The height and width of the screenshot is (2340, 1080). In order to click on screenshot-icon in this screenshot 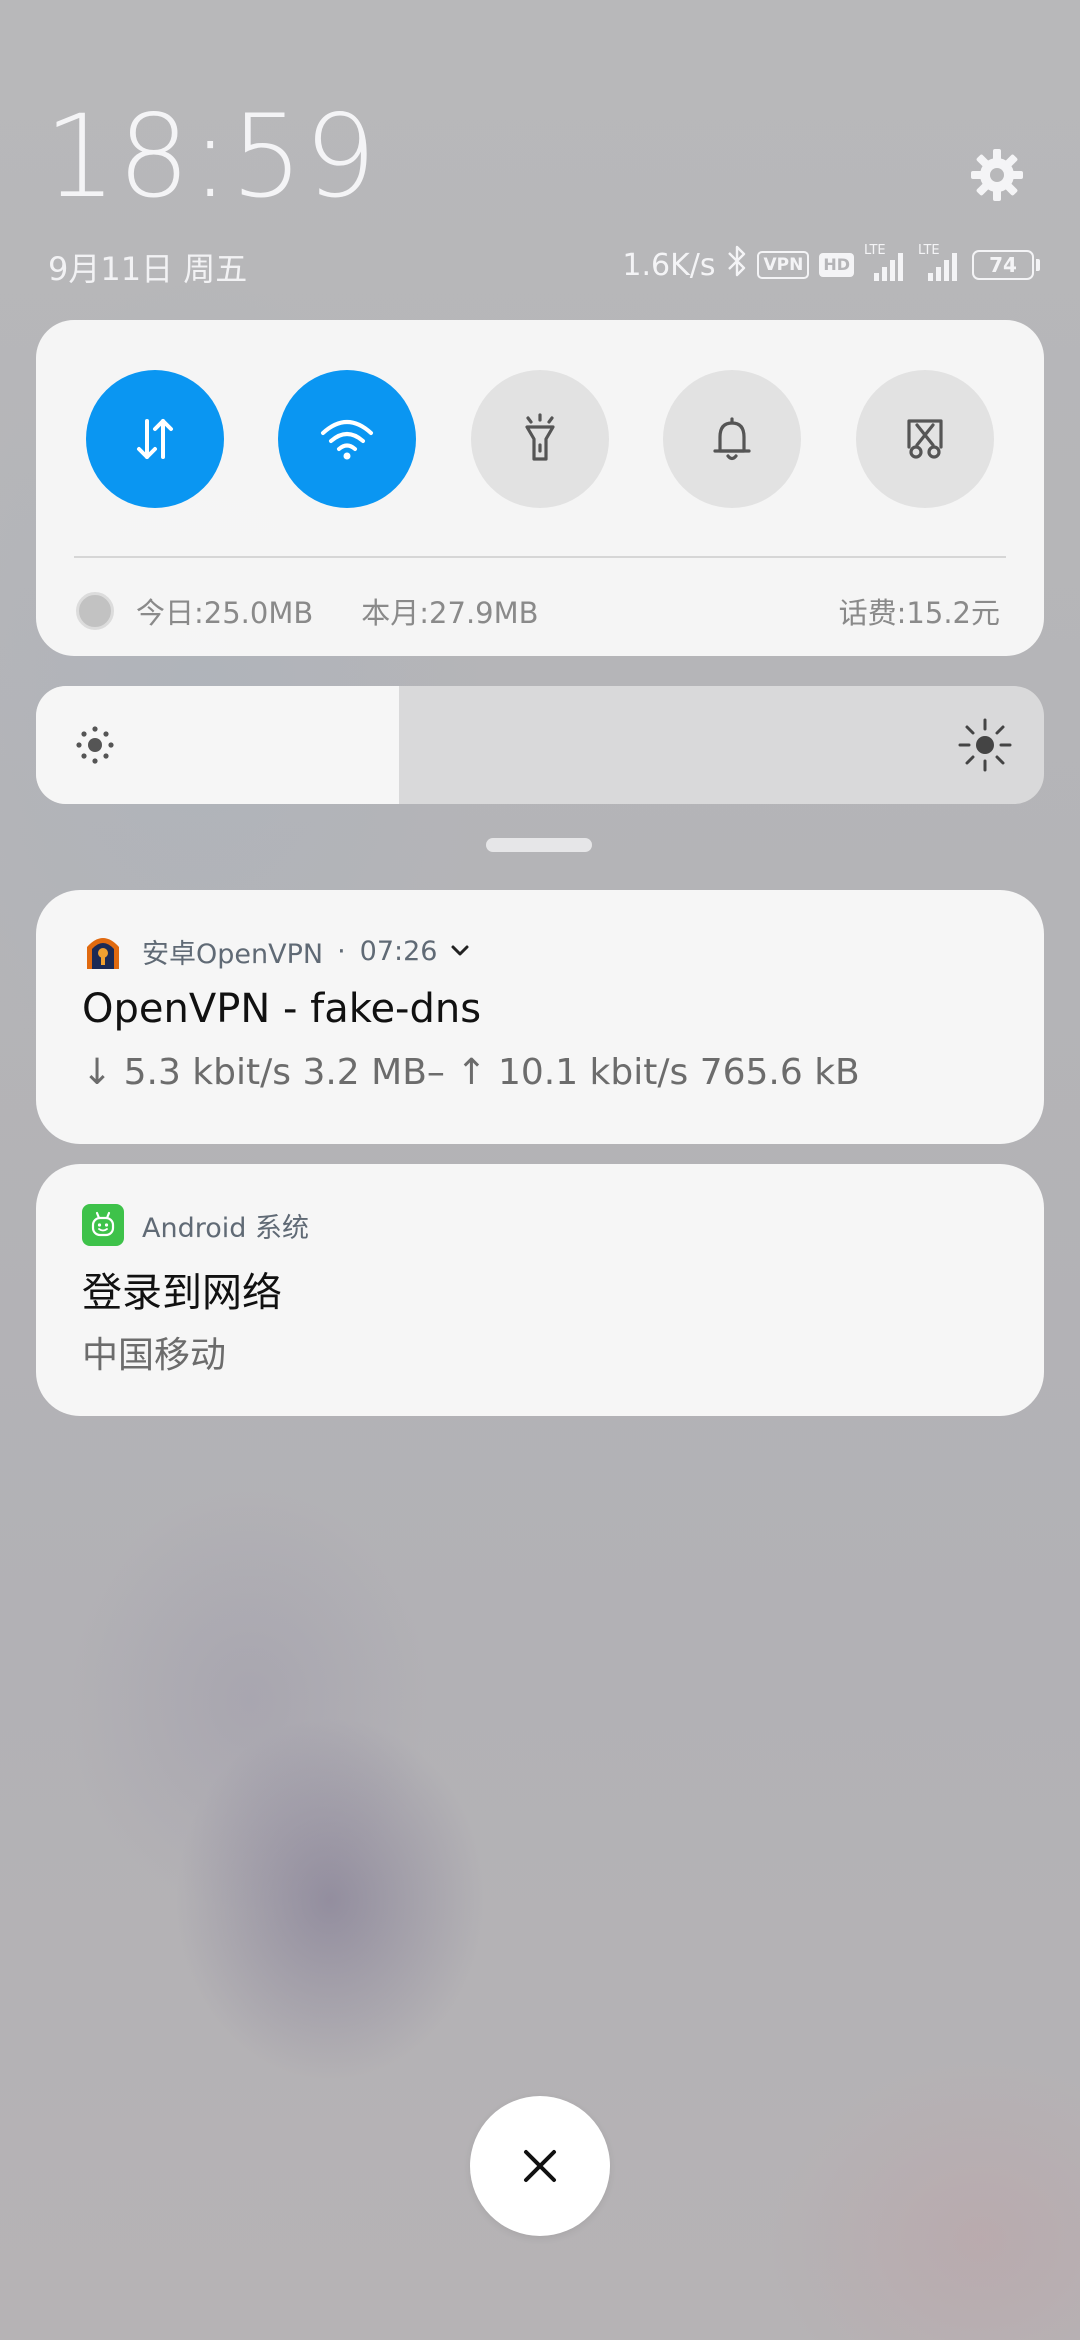, I will do `click(925, 439)`.